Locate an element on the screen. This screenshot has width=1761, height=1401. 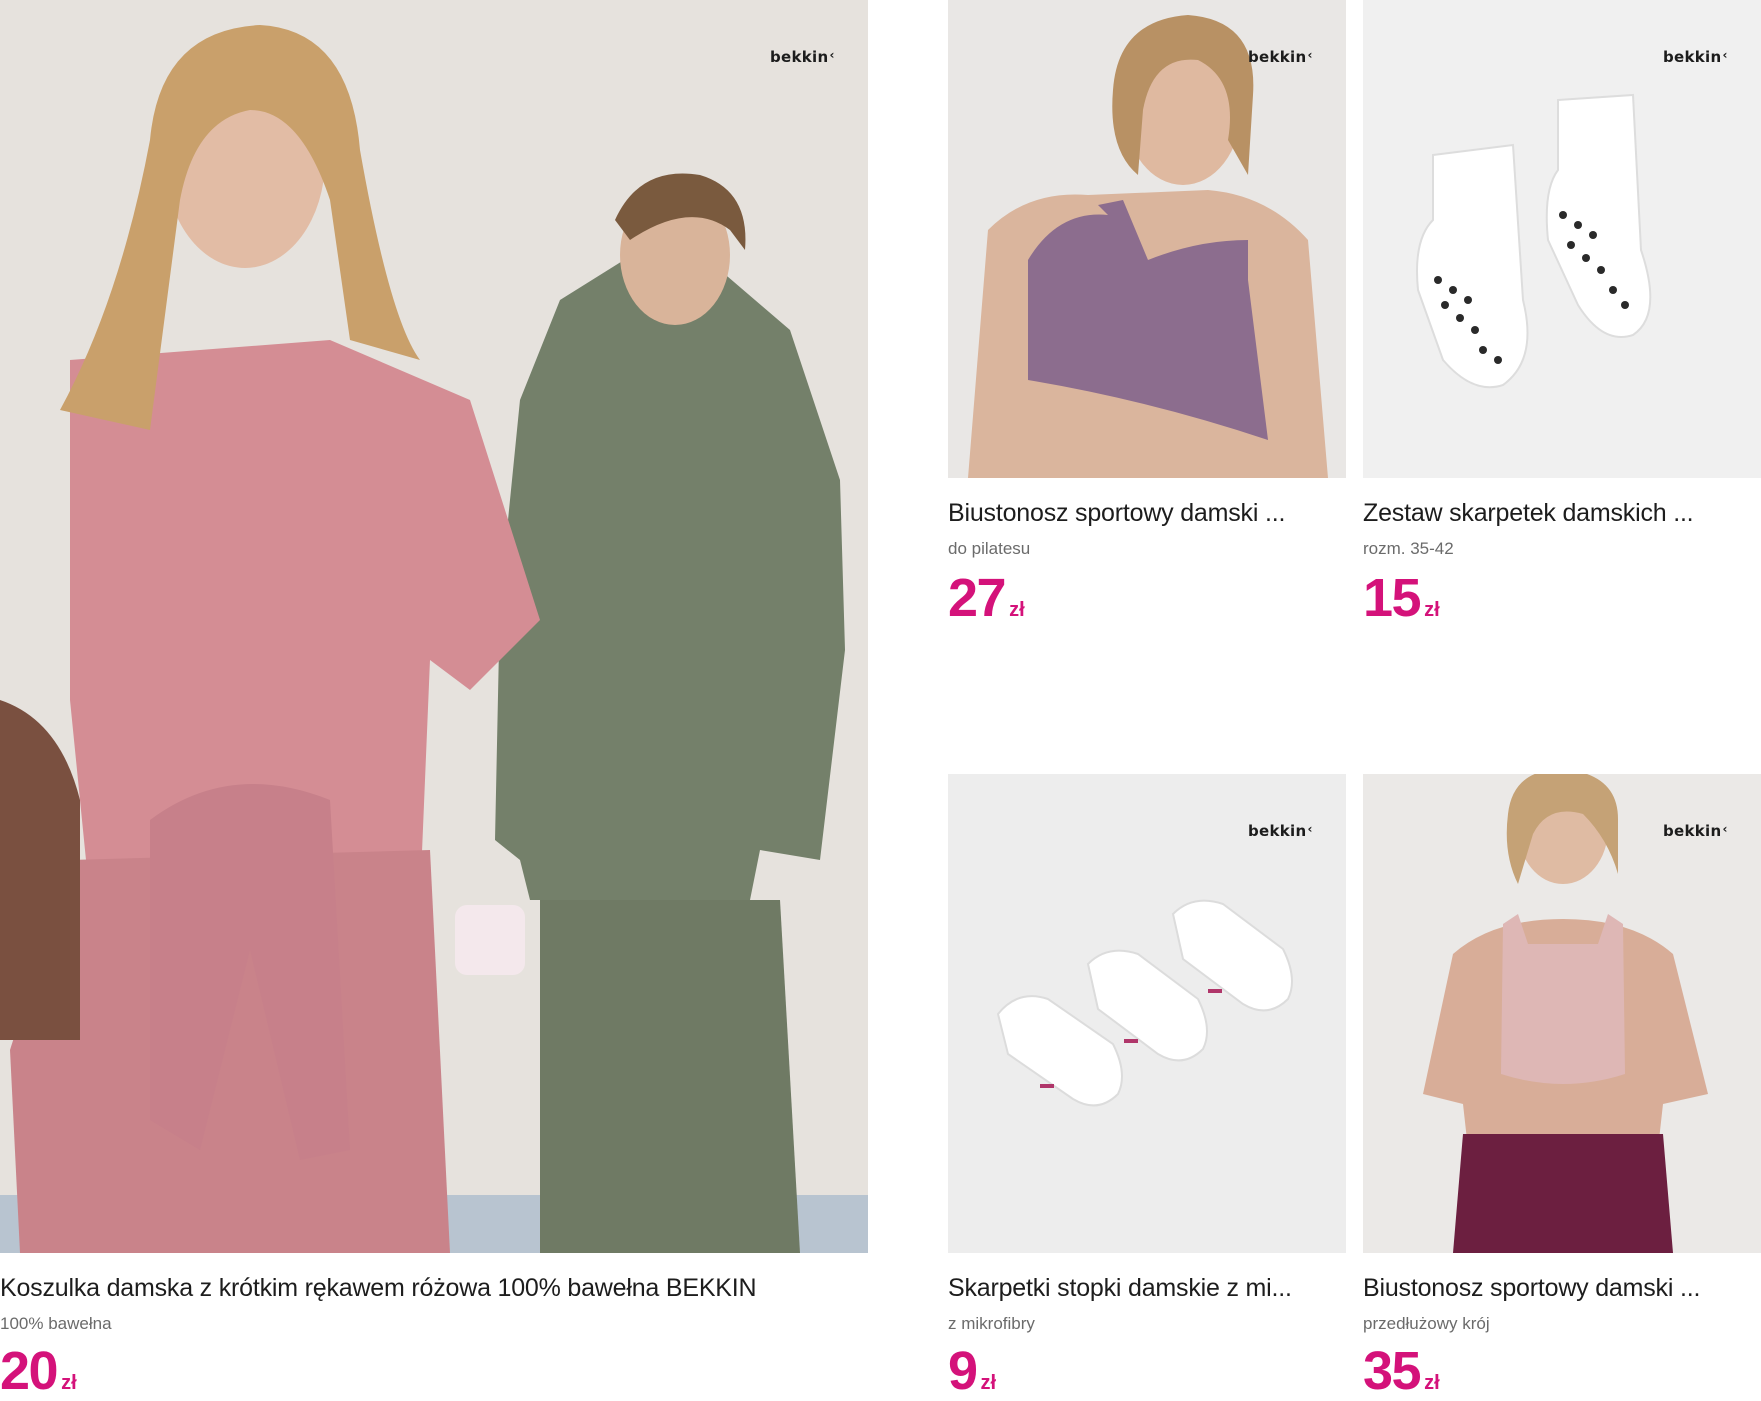
product-price: 20 zł is located at coordinates (38, 1370).